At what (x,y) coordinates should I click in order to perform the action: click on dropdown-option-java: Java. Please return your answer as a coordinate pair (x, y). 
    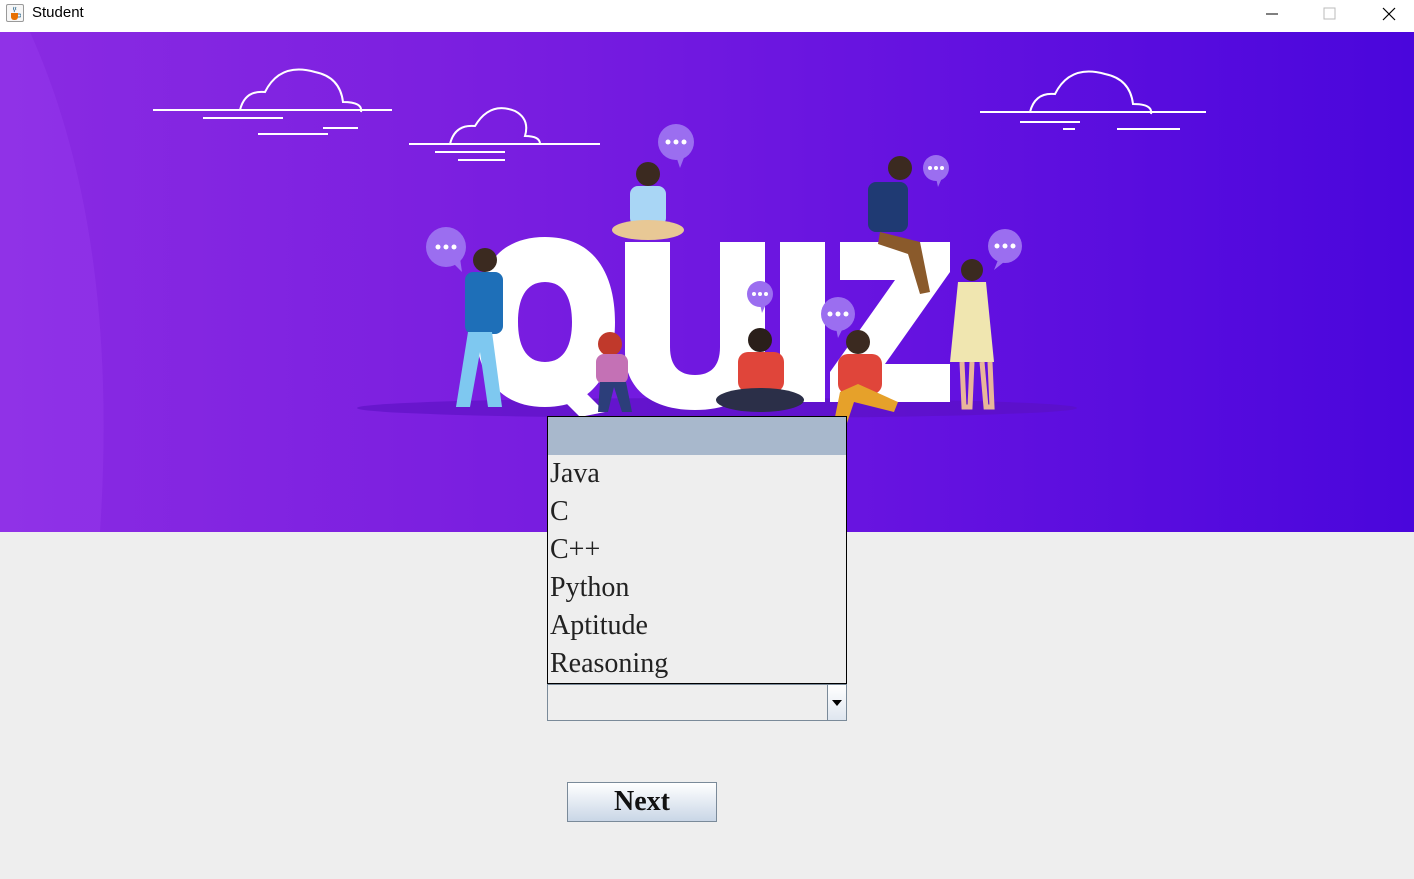
    Looking at the image, I should click on (697, 474).